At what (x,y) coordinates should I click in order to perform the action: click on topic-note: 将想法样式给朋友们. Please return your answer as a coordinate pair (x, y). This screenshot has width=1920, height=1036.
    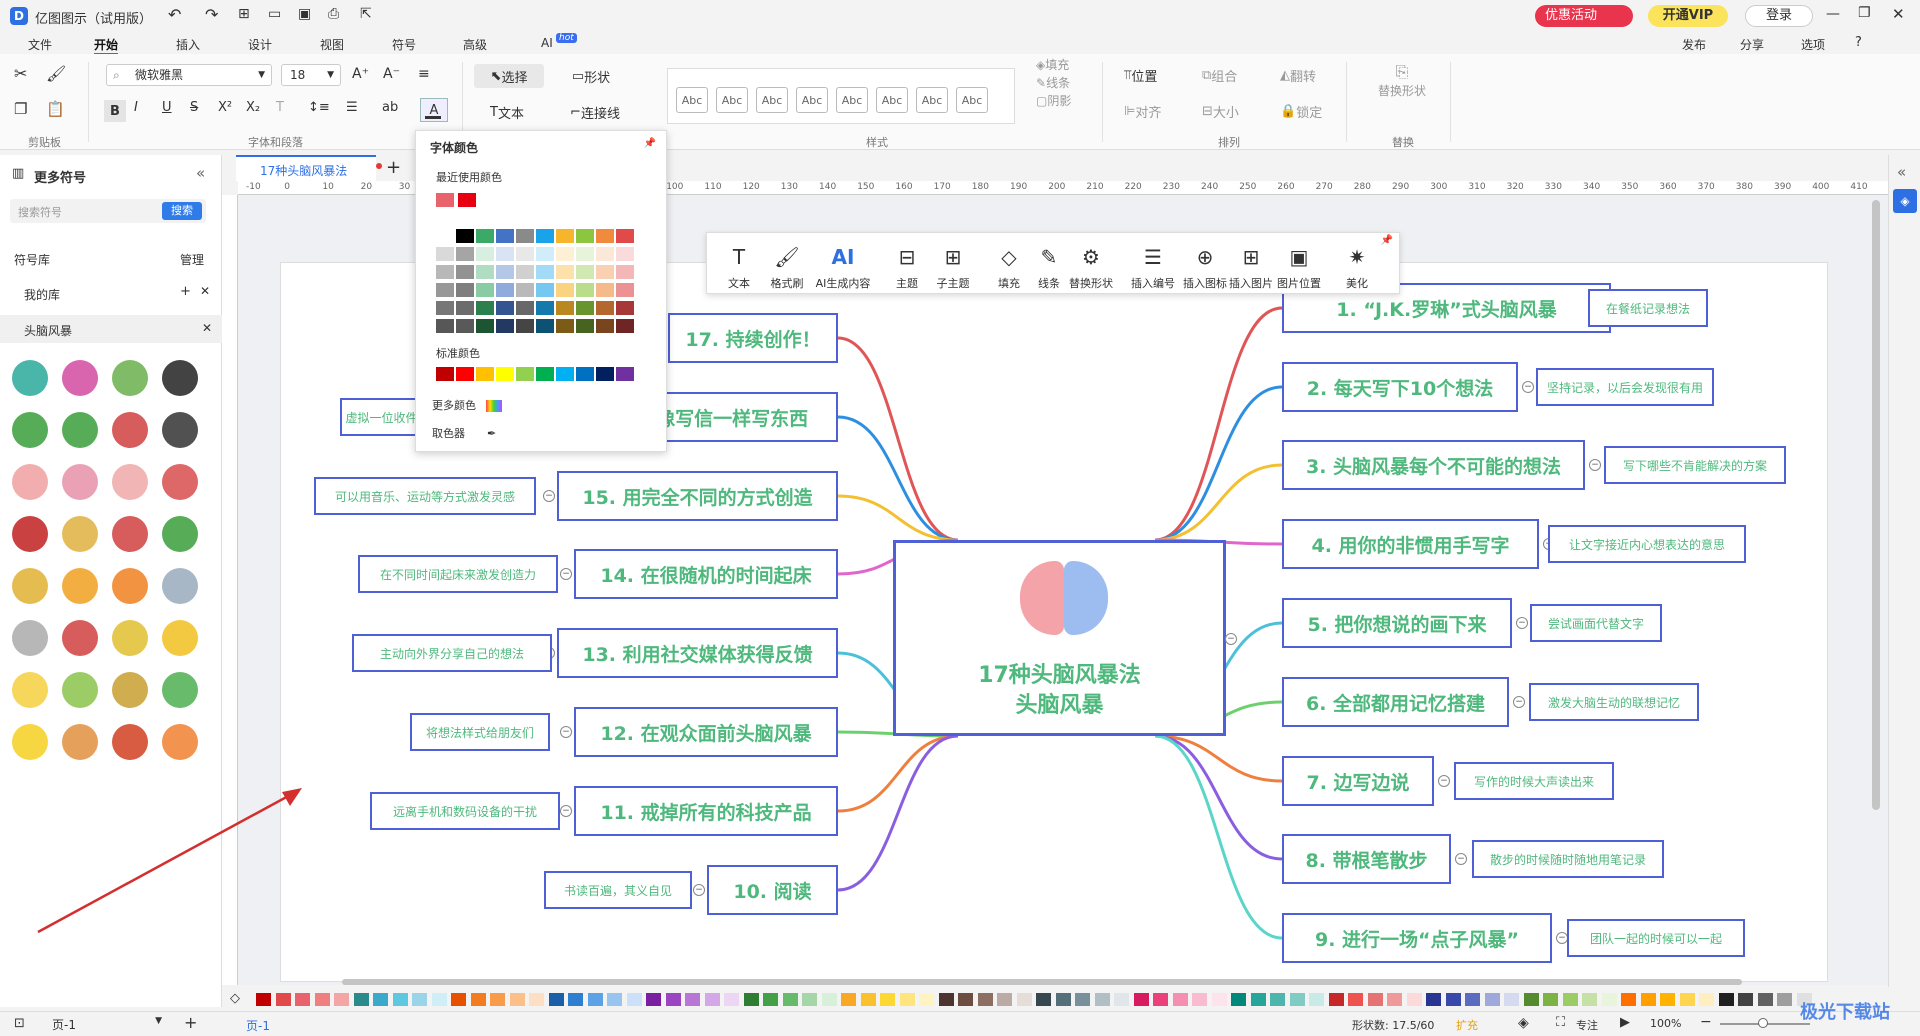
    Looking at the image, I should click on (480, 732).